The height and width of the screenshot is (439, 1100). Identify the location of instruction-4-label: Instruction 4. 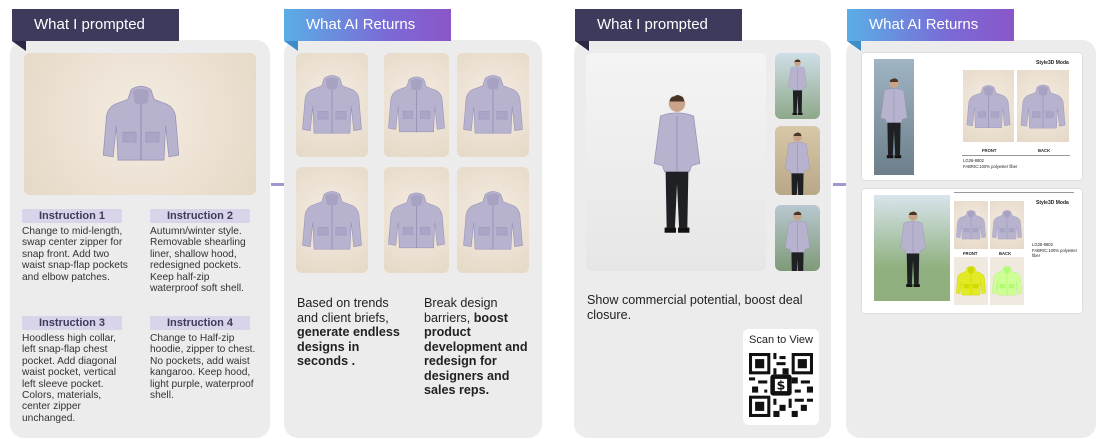
(200, 323).